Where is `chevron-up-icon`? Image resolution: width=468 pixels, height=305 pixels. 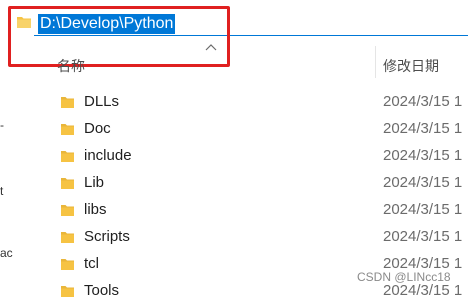
chevron-up-icon is located at coordinates (211, 47).